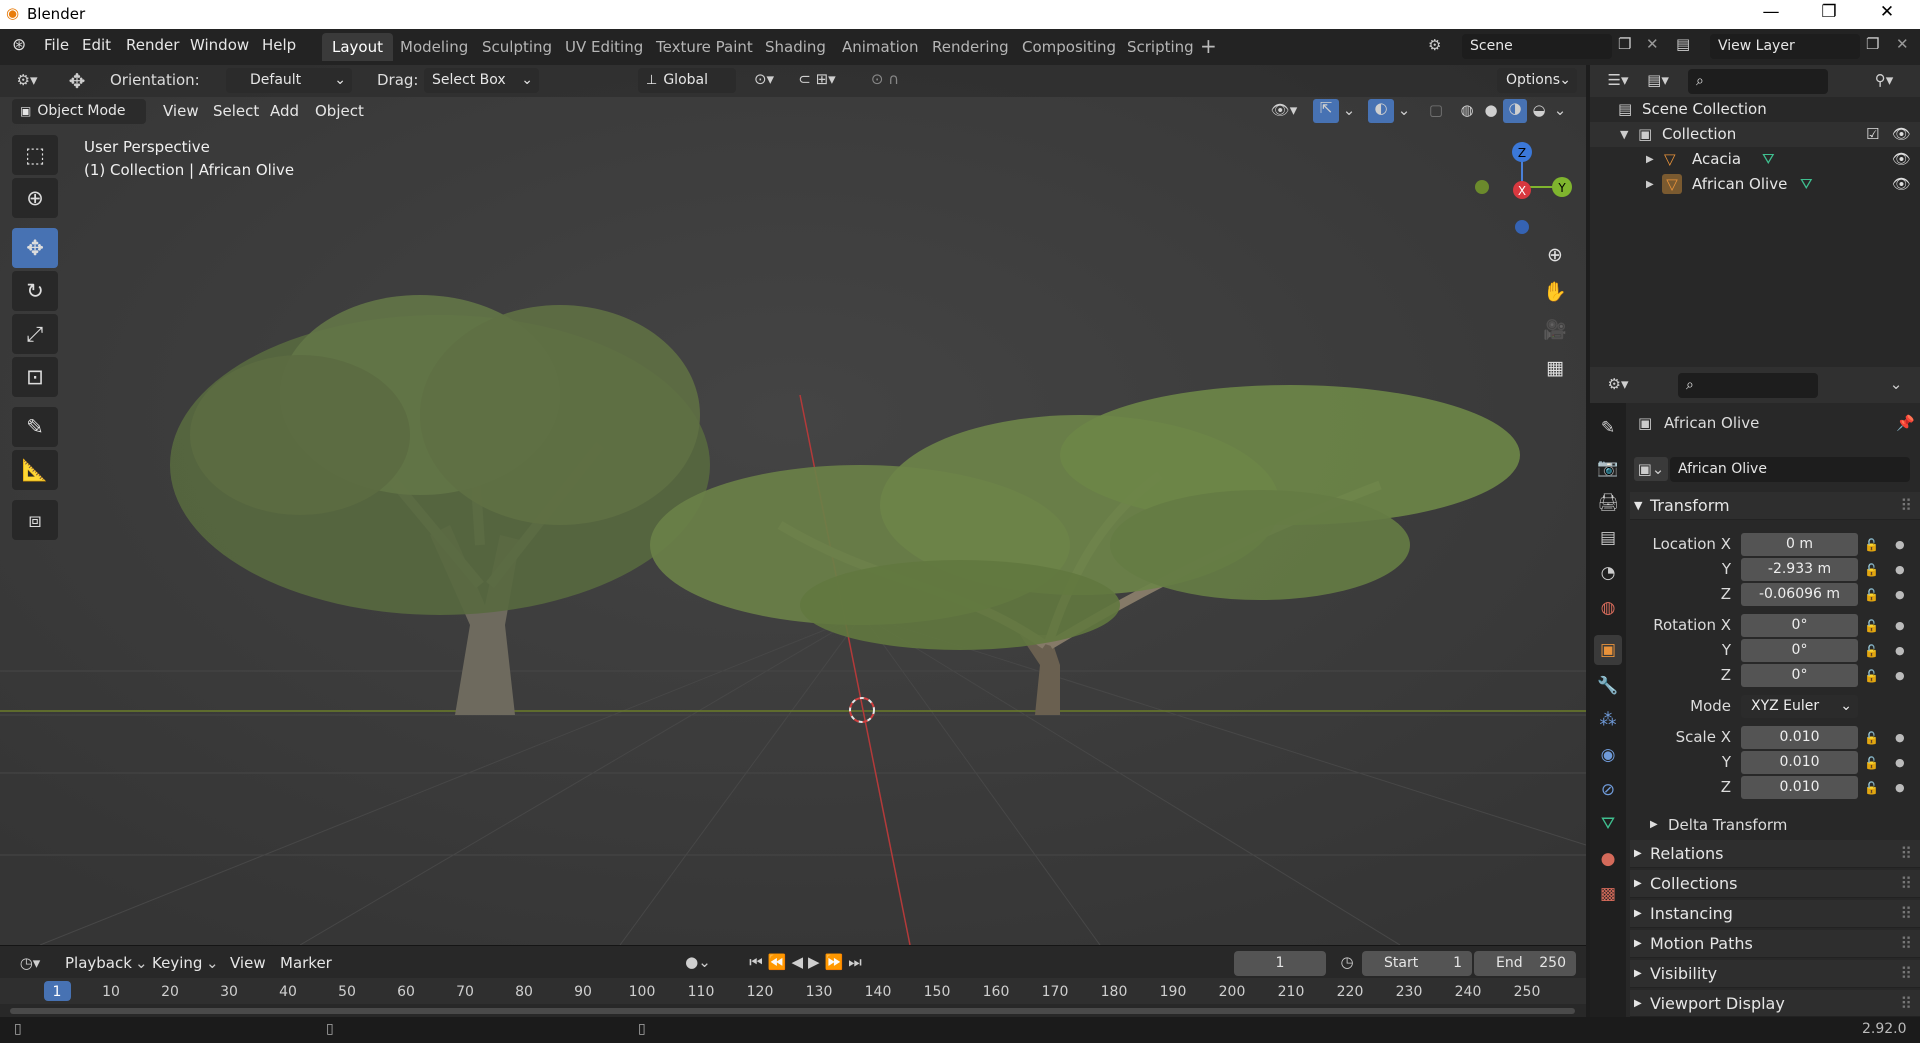 This screenshot has height=1043, width=1920. I want to click on snapping-icon: ⊂ ⊞▾, so click(817, 79).